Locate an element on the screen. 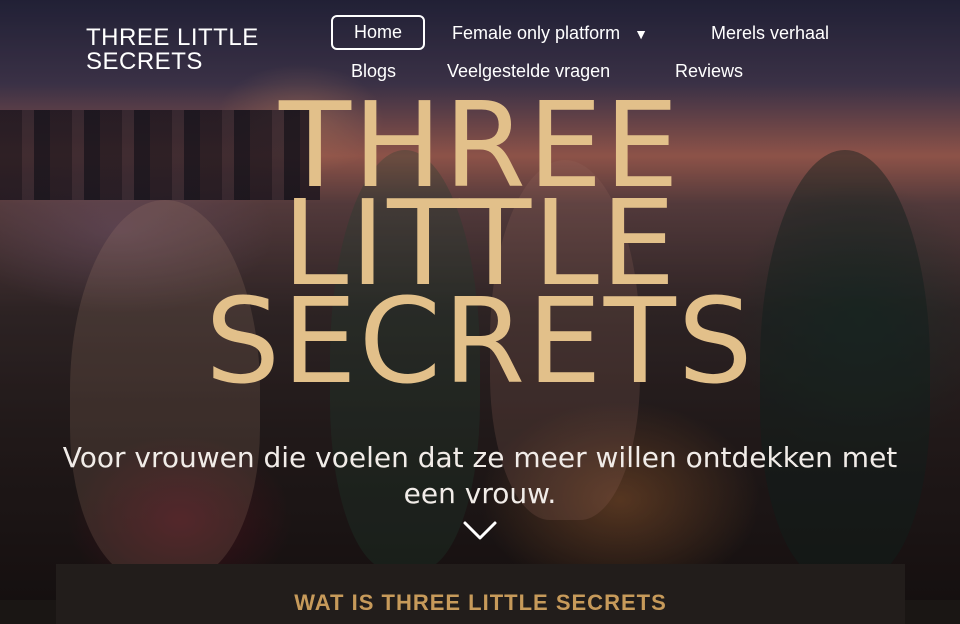  nav-home: Home is located at coordinates (378, 32).